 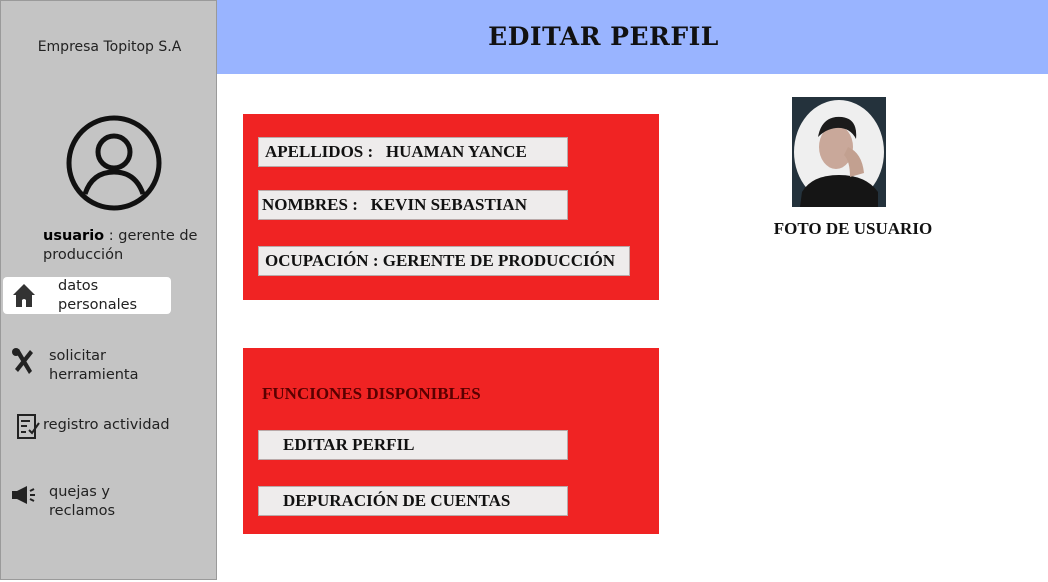 What do you see at coordinates (114, 163) in the screenshot?
I see `user-avatar-icon` at bounding box center [114, 163].